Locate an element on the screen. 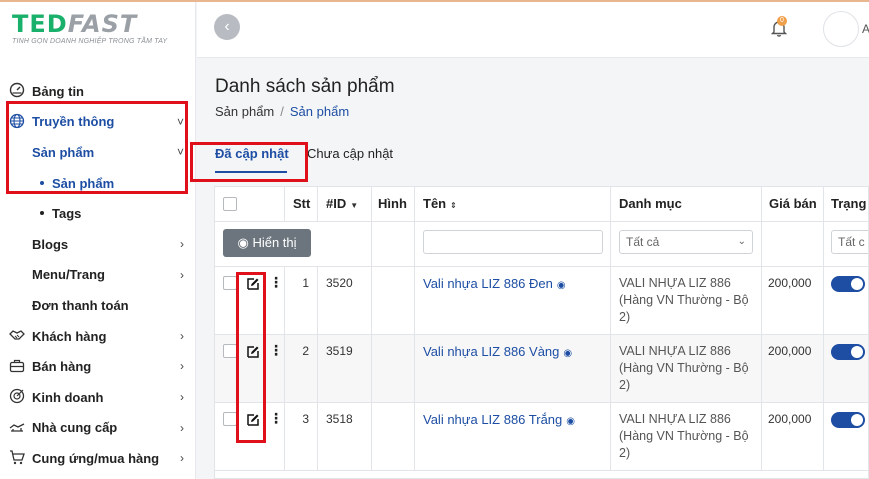 The height and width of the screenshot is (479, 869). product-name-link: Vali nhựa LIZ 886 Đen is located at coordinates (488, 283).